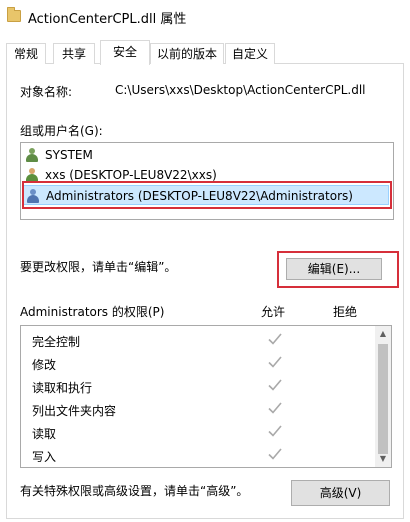 Image resolution: width=410 pixels, height=522 pixels. I want to click on tab-general: 常规, so click(26, 53).